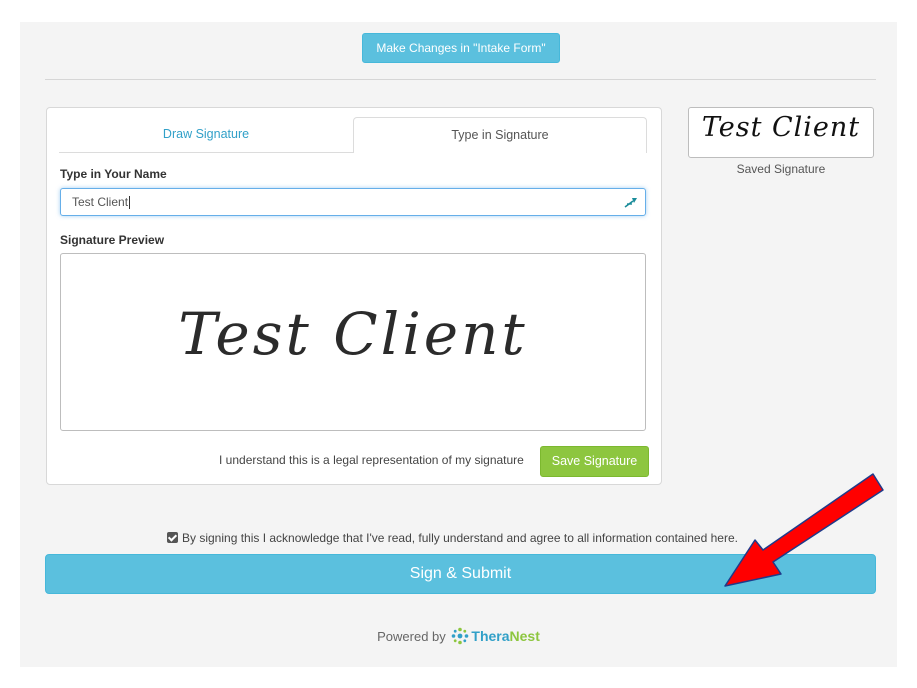 Image resolution: width=917 pixels, height=688 pixels. What do you see at coordinates (101, 202) in the screenshot?
I see `name-input-value: Test Client` at bounding box center [101, 202].